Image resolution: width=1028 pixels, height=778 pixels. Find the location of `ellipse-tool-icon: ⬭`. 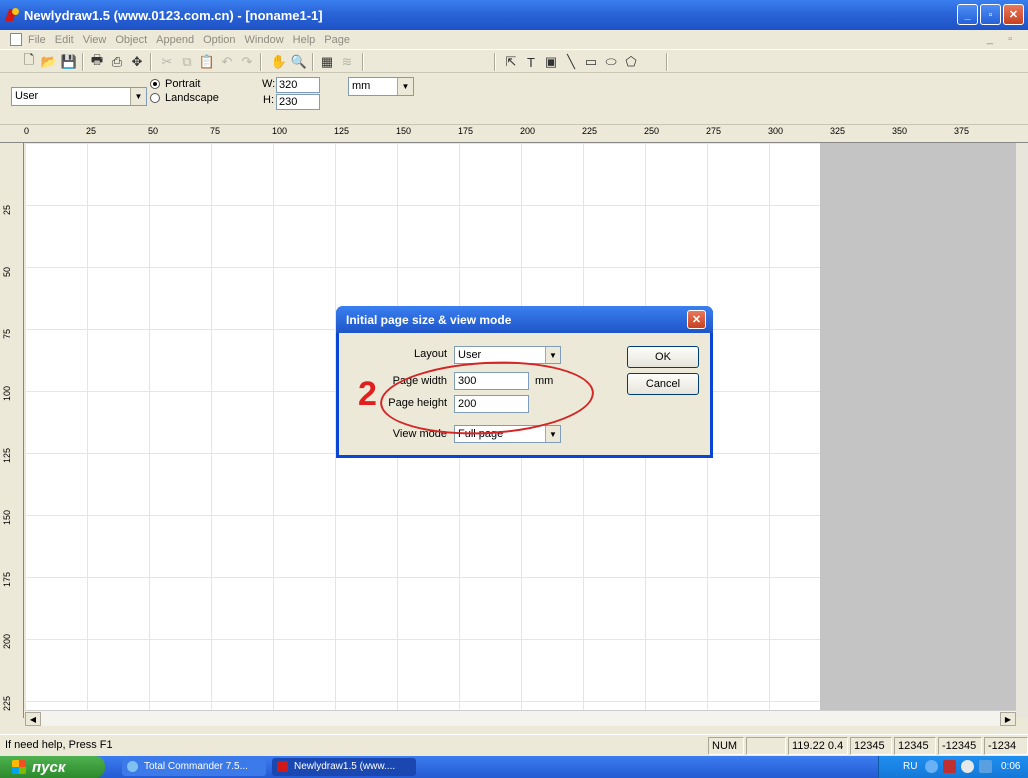

ellipse-tool-icon: ⬭ is located at coordinates (611, 62).